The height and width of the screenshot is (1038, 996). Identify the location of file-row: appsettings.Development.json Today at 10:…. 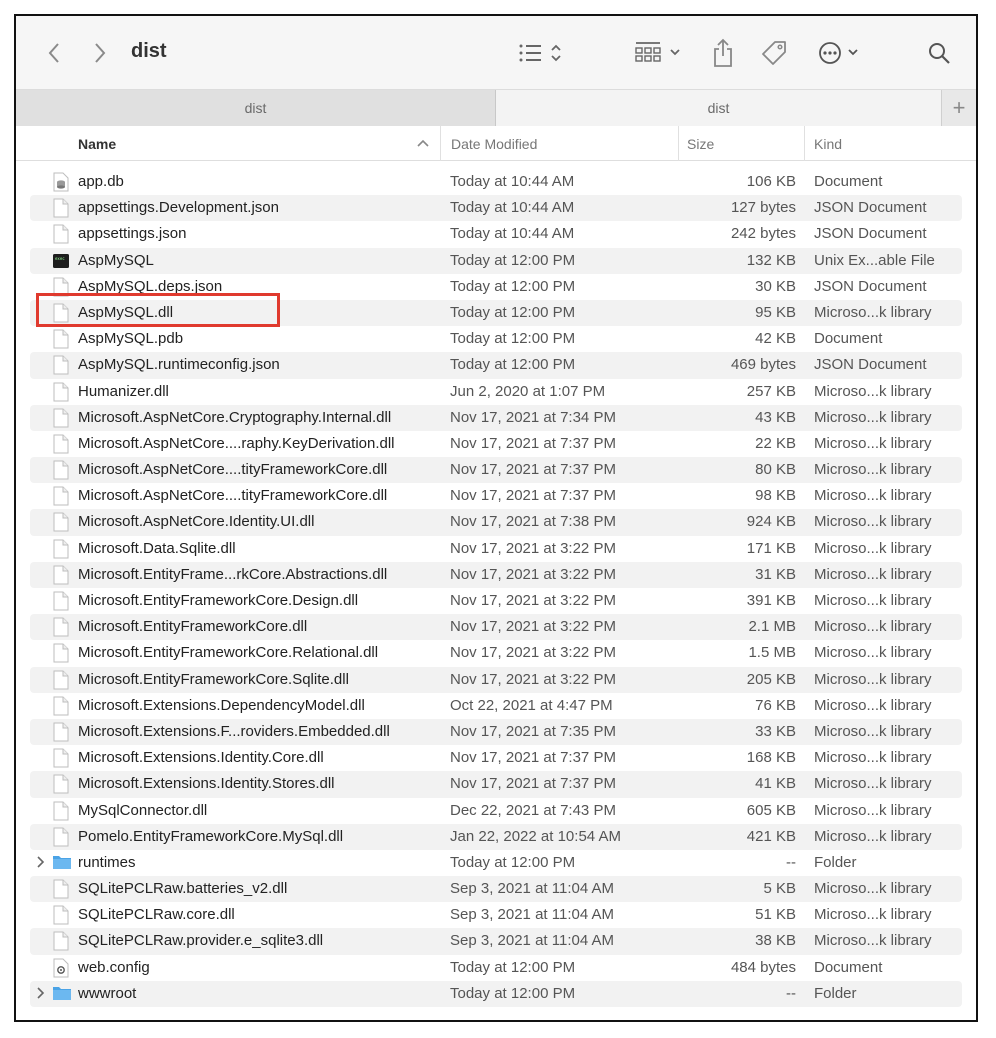
(496, 208).